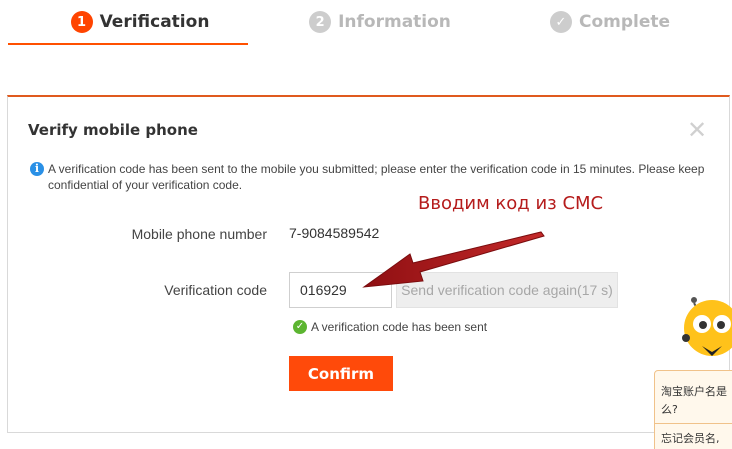 The height and width of the screenshot is (449, 732). What do you see at coordinates (320, 22) in the screenshot?
I see `step-number-2: 2` at bounding box center [320, 22].